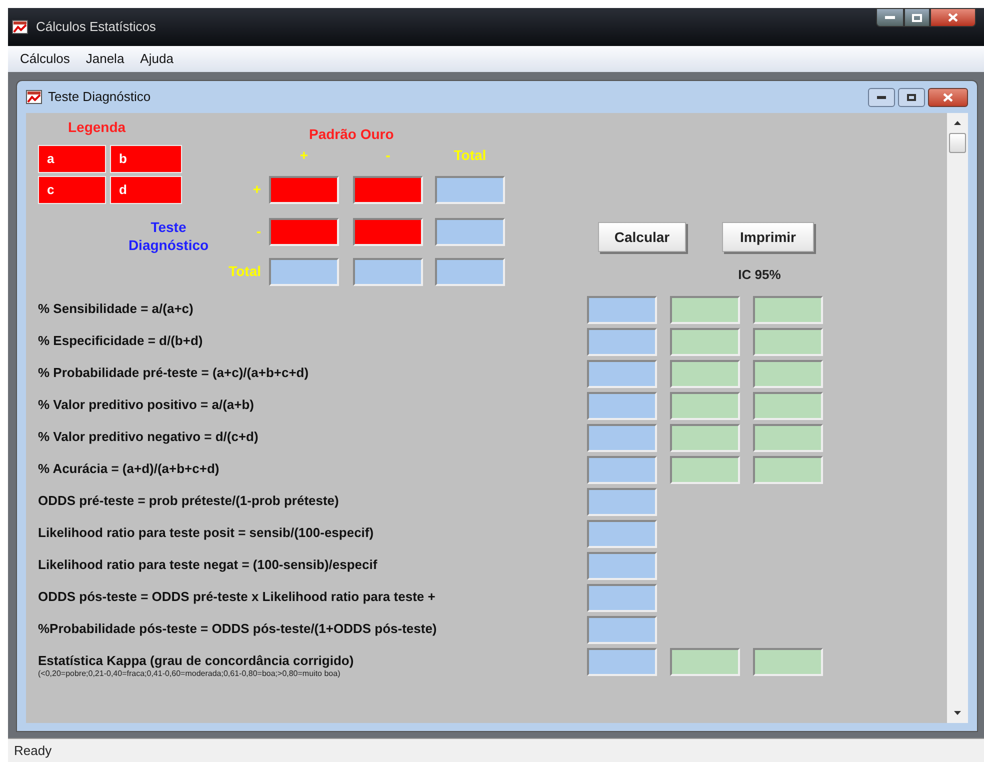  Describe the element at coordinates (351, 134) in the screenshot. I see `table-title: Padrão Ouro` at that location.